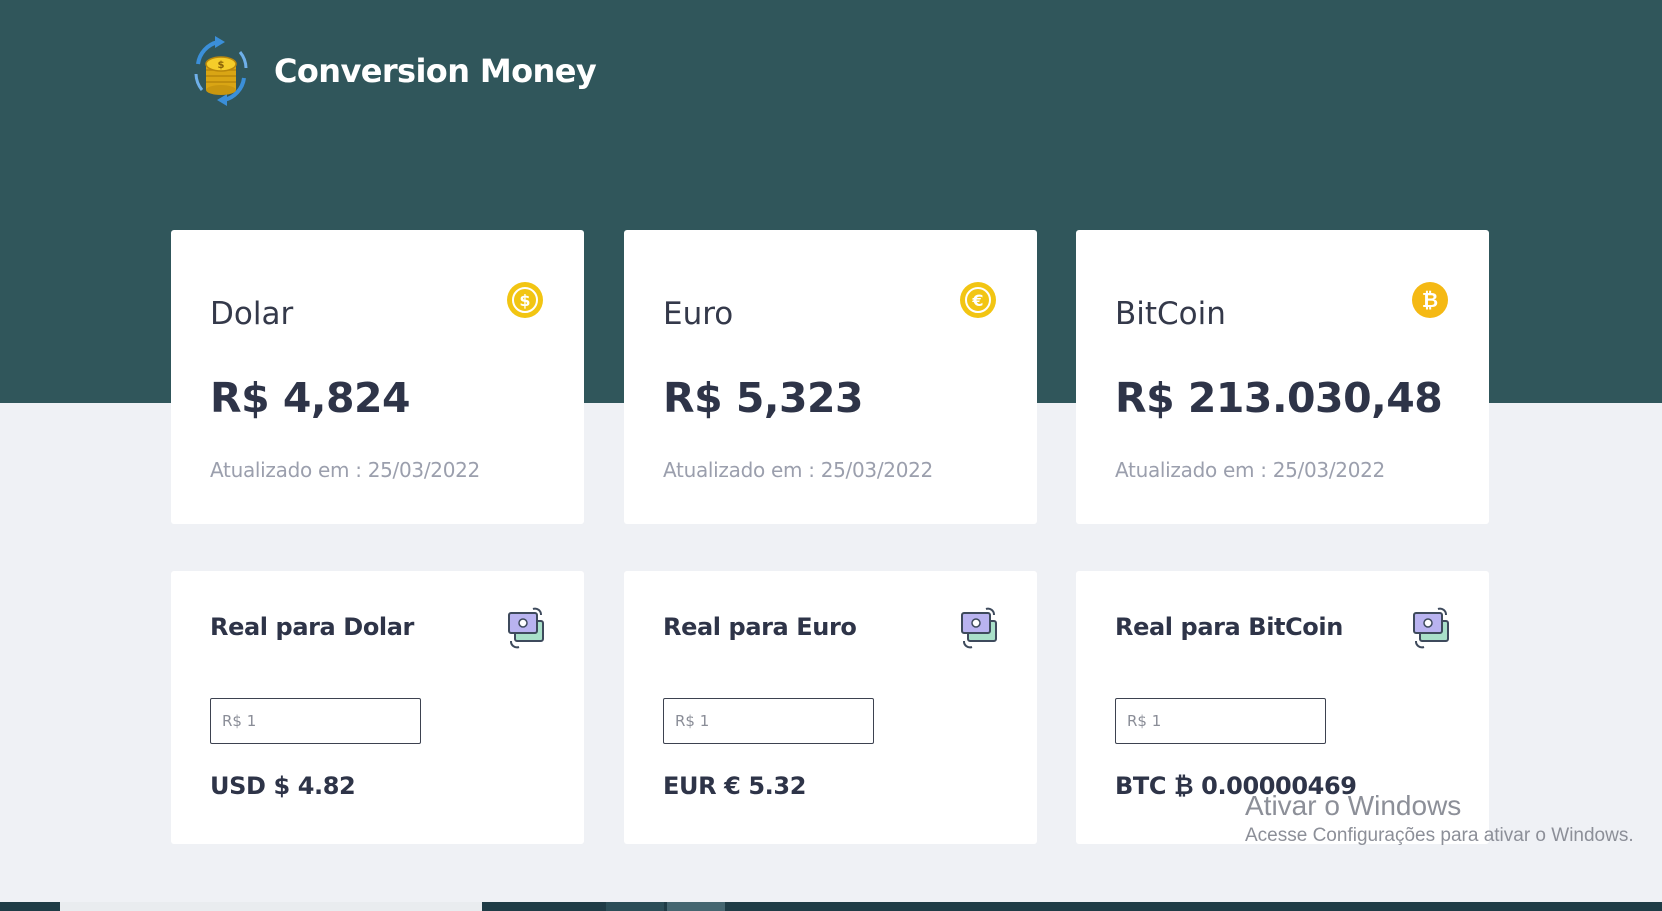 The width and height of the screenshot is (1662, 911). Describe the element at coordinates (698, 314) in the screenshot. I see `rate-card-title: Euro` at that location.